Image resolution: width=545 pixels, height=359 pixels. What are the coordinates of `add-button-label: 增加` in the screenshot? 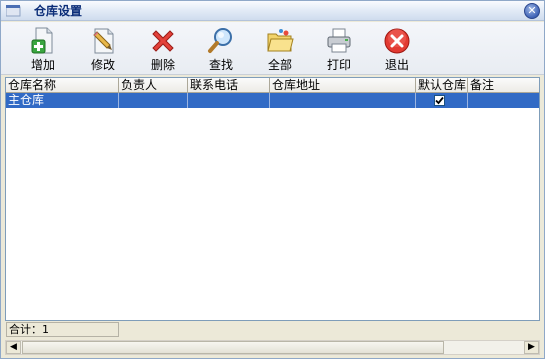 It's located at (42, 65).